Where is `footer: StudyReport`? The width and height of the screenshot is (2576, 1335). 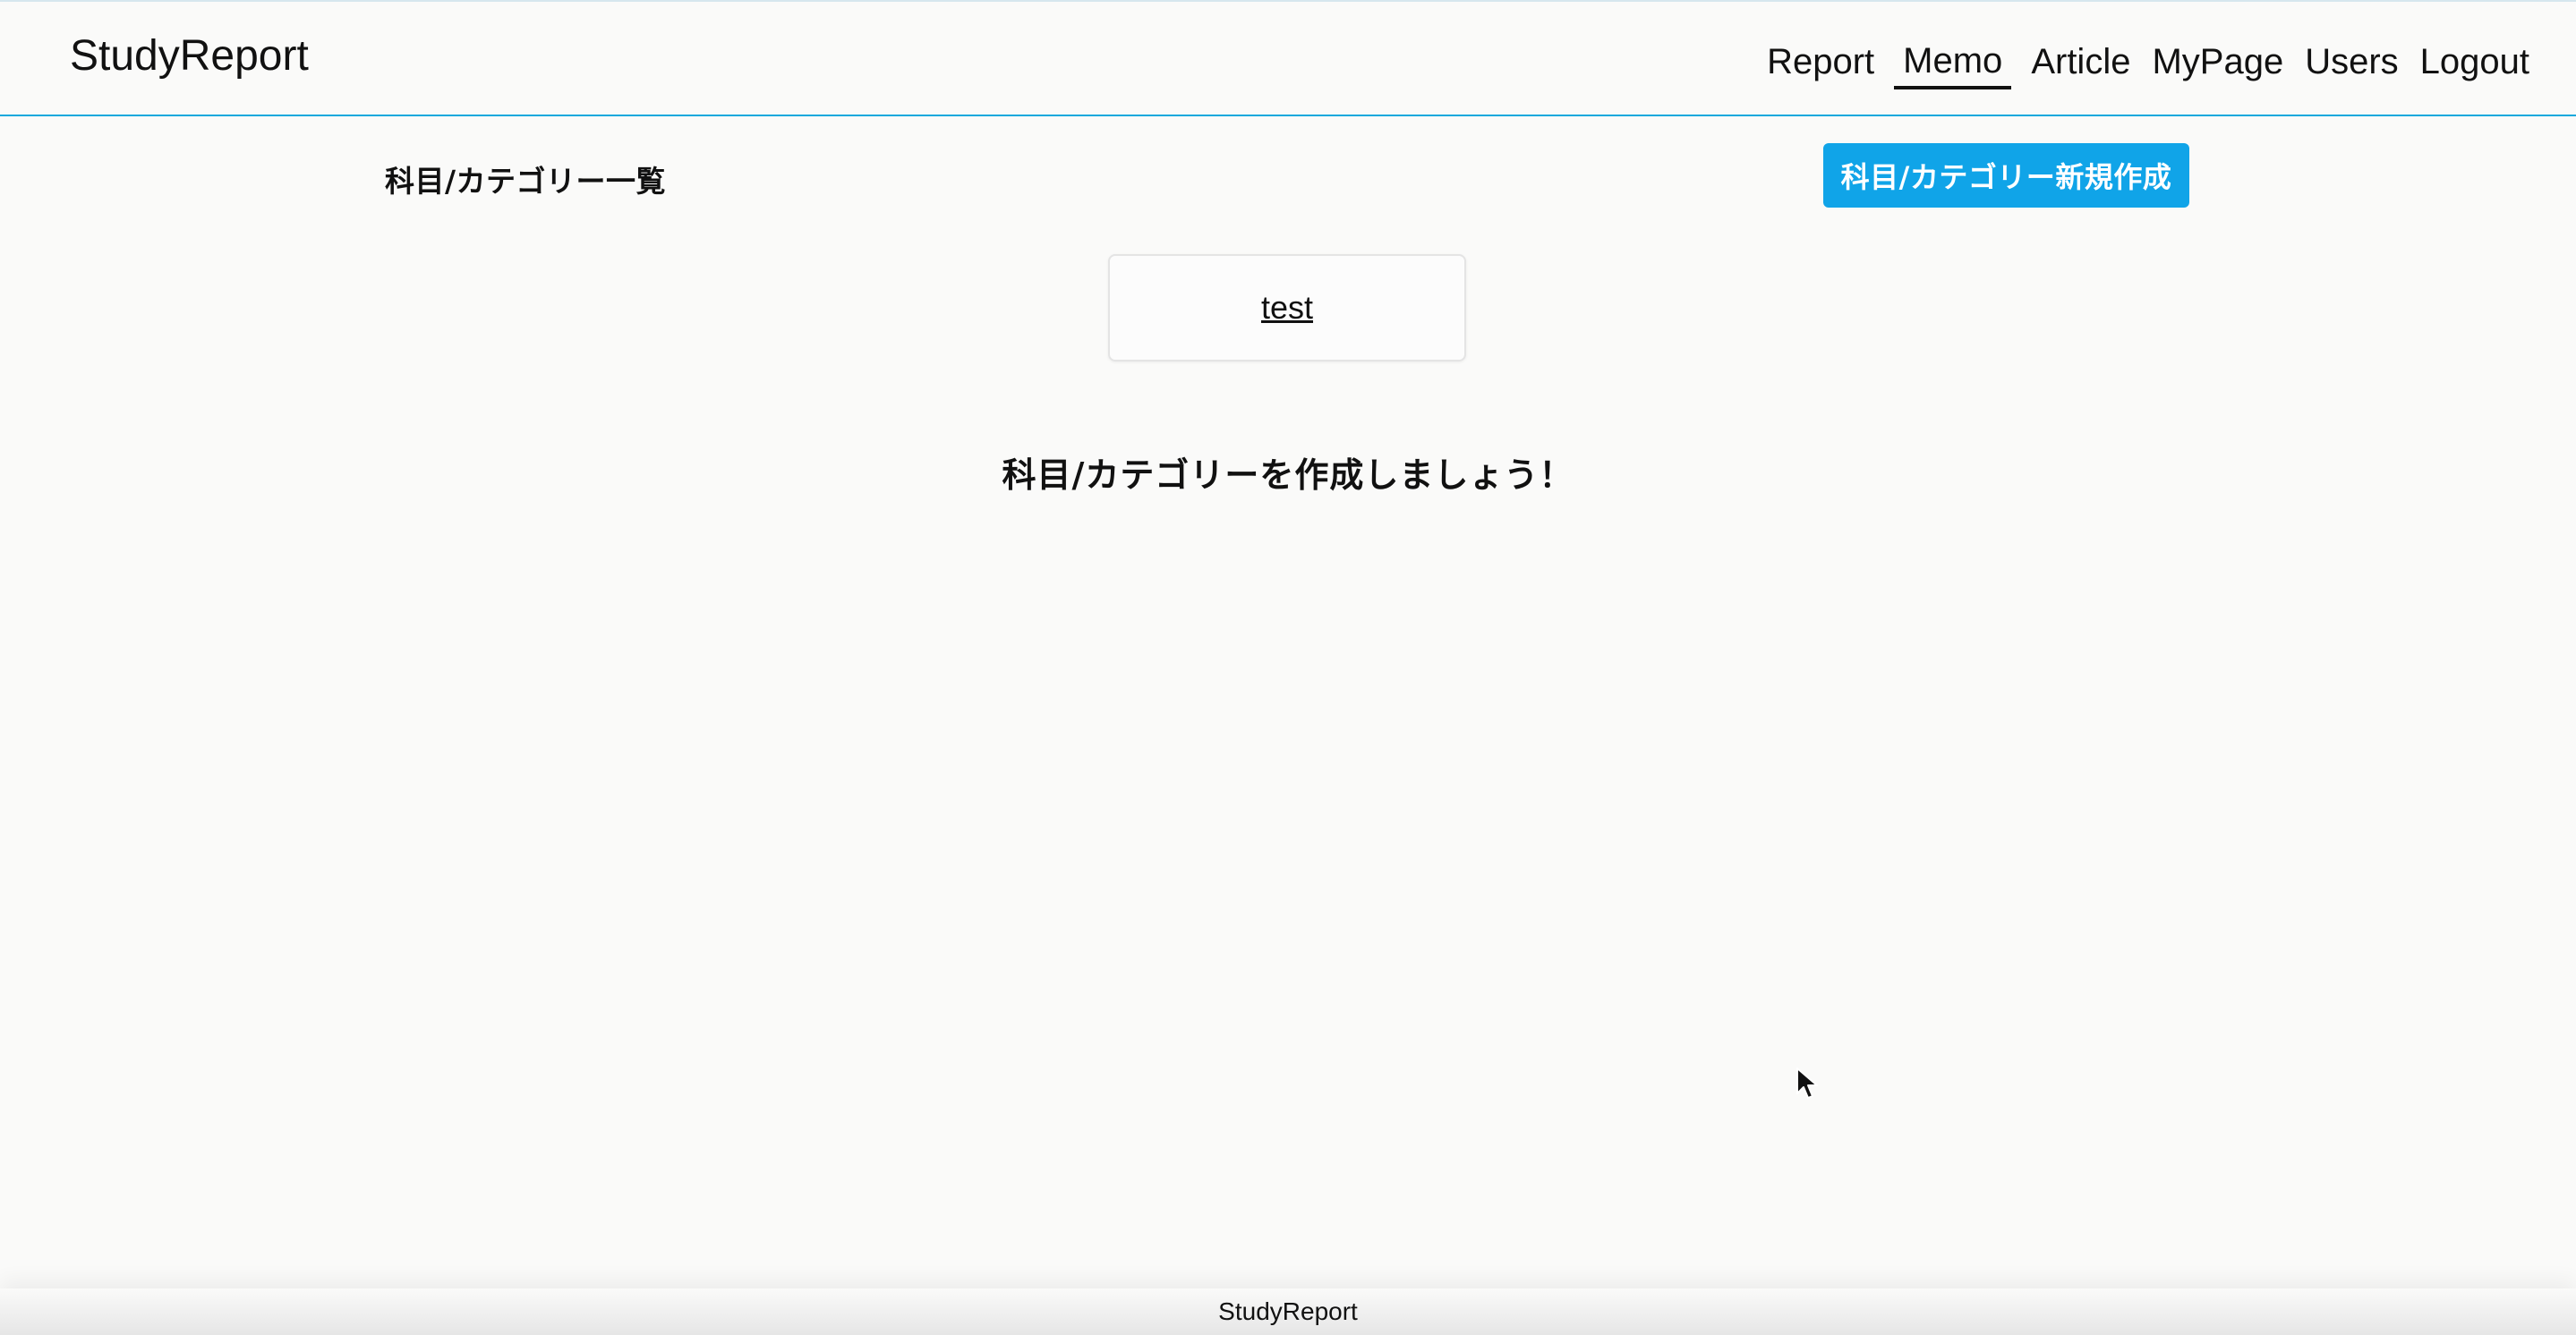 footer: StudyReport is located at coordinates (1288, 1311).